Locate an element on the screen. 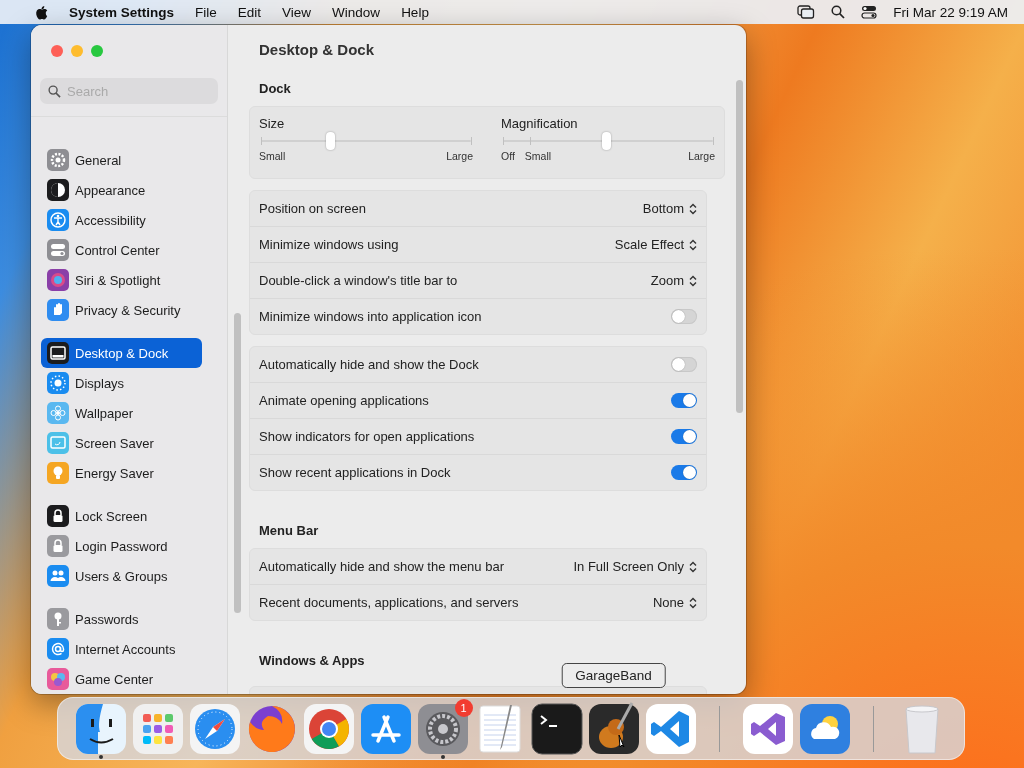 This screenshot has height=768, width=1024. sidebar-item: Game Center is located at coordinates (121, 679).